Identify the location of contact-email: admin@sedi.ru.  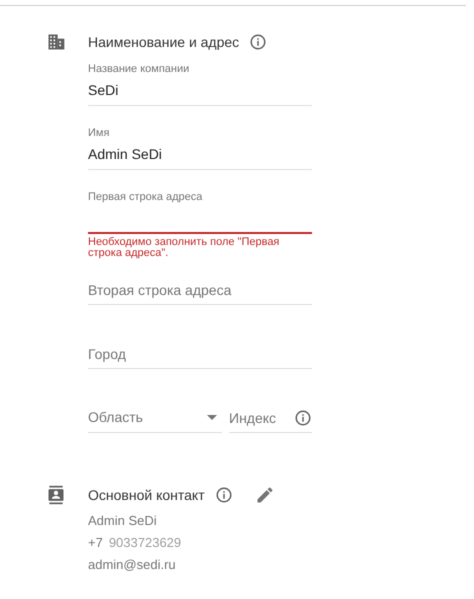
(132, 565).